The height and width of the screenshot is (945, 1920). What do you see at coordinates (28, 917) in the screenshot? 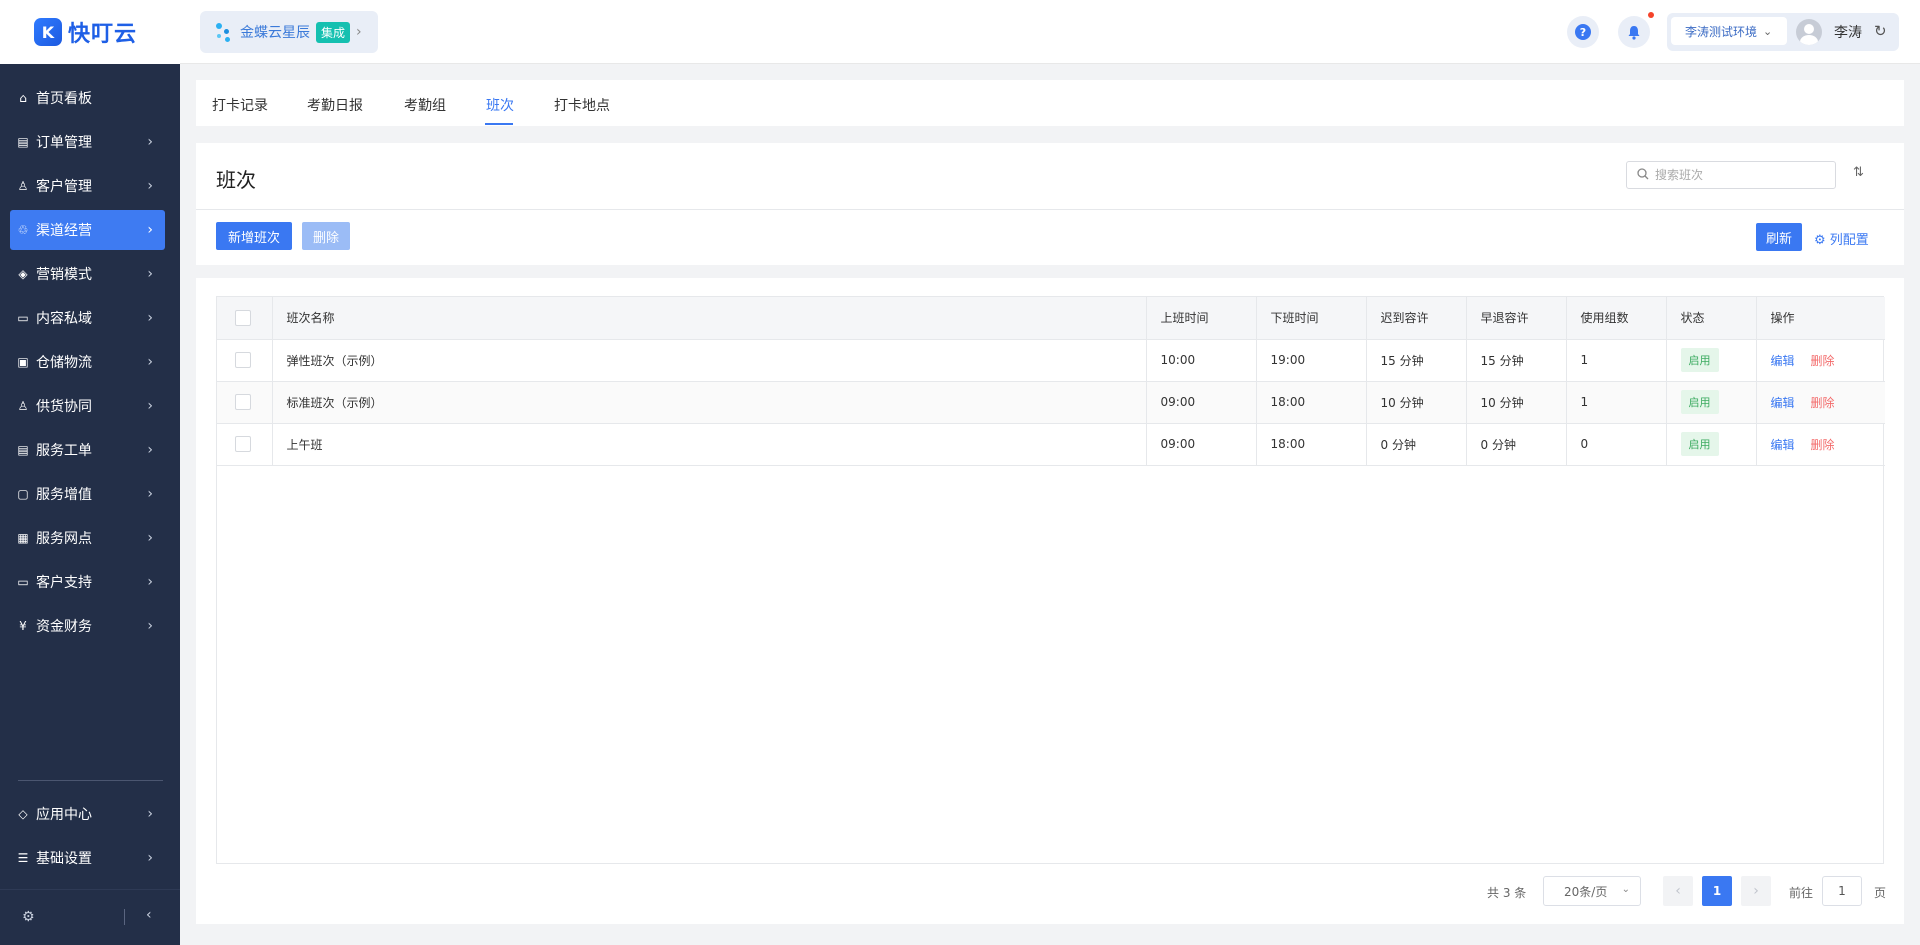
I see `gear-icon: ⚙` at bounding box center [28, 917].